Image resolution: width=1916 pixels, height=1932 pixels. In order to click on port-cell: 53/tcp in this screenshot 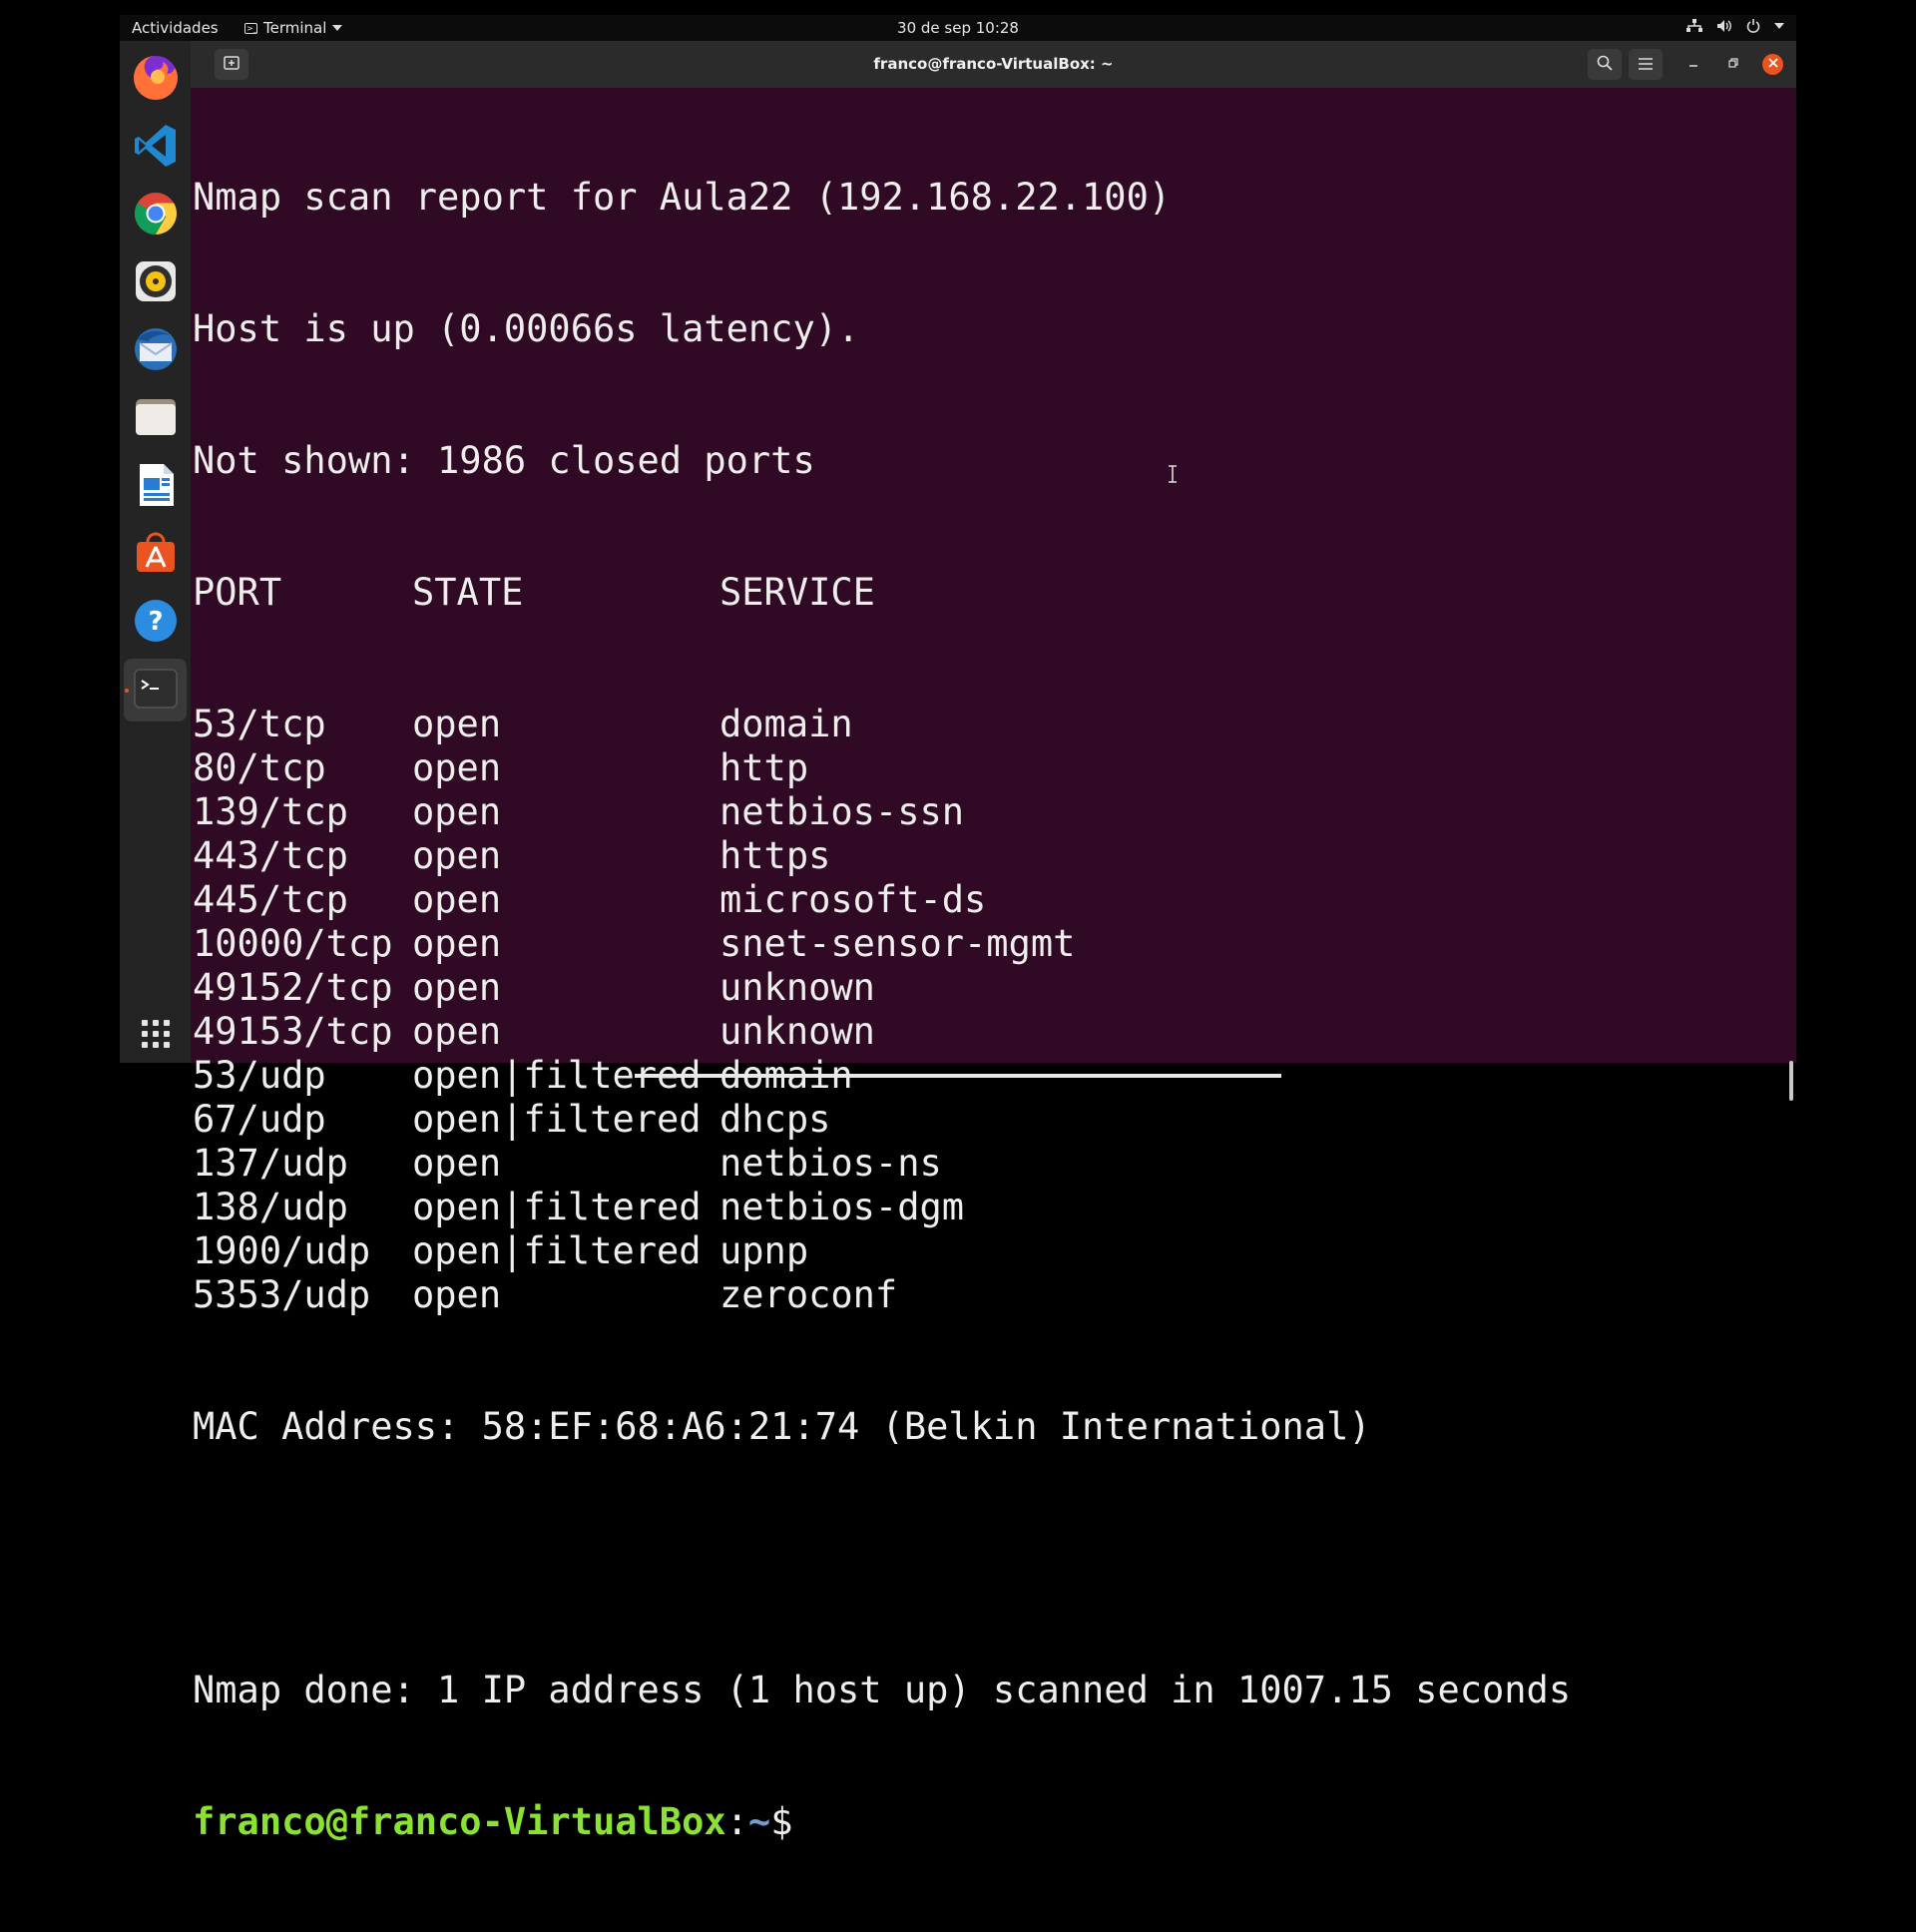, I will do `click(259, 724)`.